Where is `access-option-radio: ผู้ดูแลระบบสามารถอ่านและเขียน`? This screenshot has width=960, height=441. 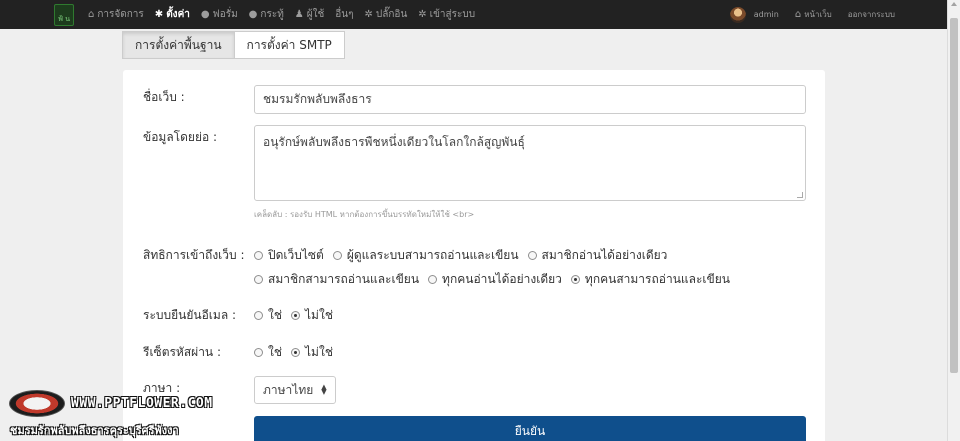
access-option-radio: ผู้ดูแลระบบสามารถอ่านและเขียน is located at coordinates (425, 255).